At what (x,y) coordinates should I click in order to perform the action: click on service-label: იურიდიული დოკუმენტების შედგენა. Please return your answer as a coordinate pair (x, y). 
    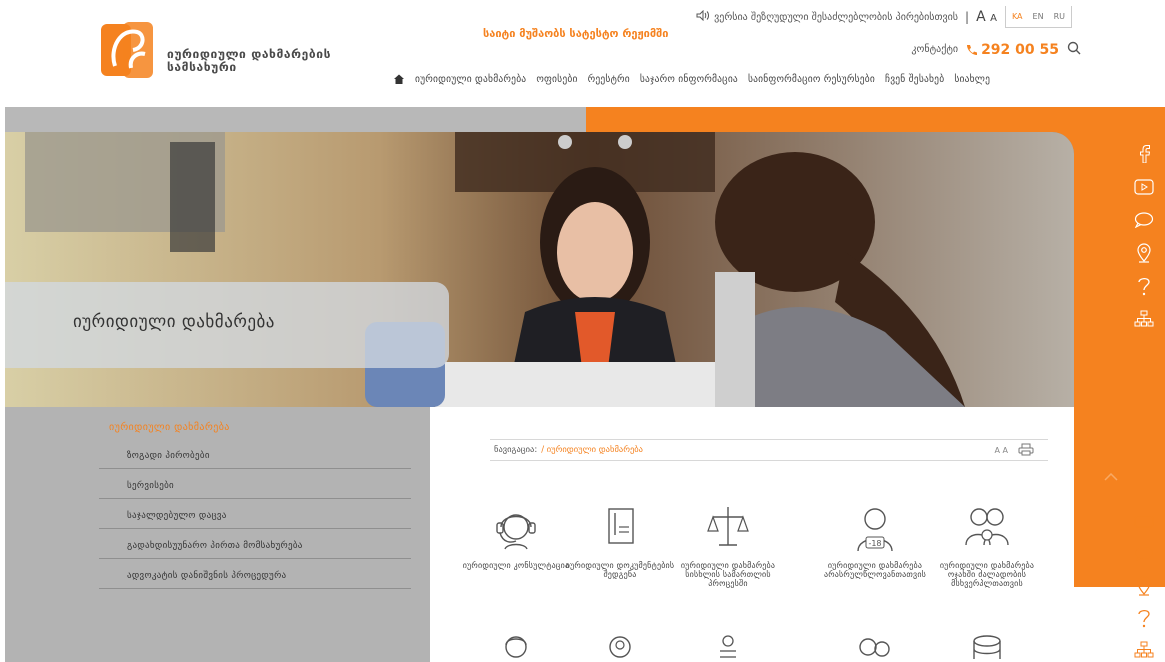
    Looking at the image, I should click on (620, 570).